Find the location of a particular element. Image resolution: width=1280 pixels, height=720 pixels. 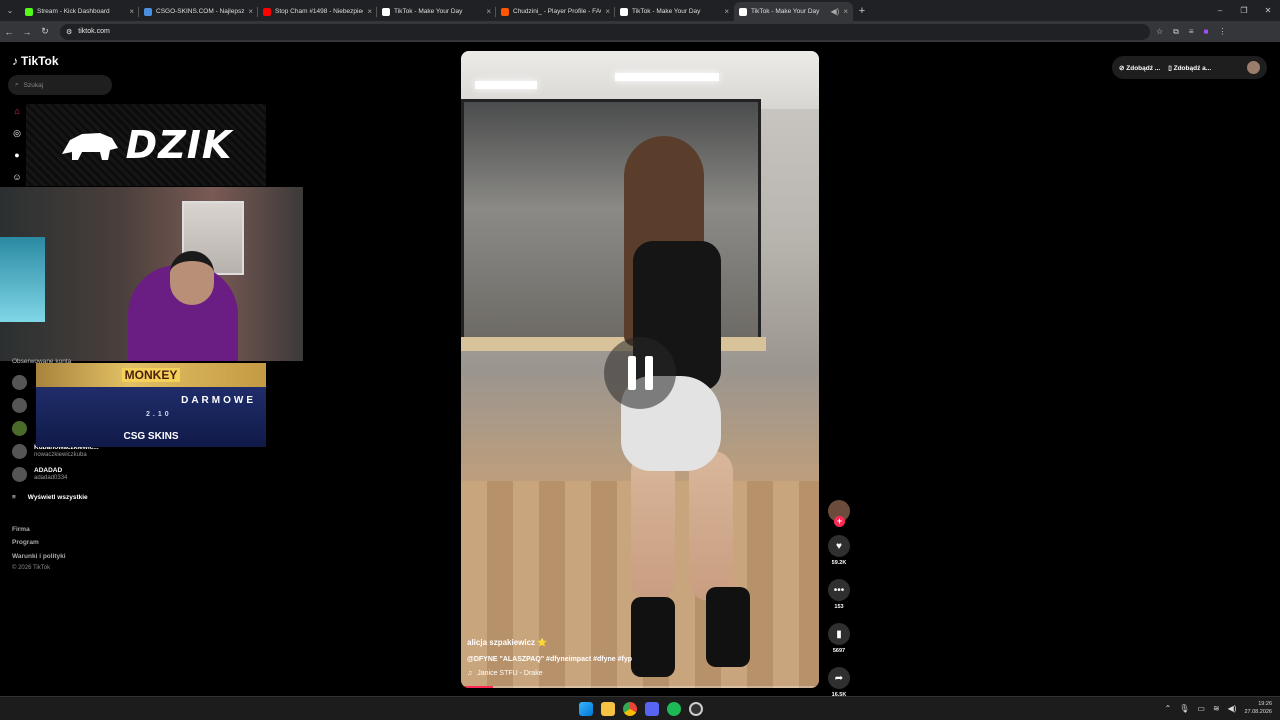

obs-icon is located at coordinates (696, 709).